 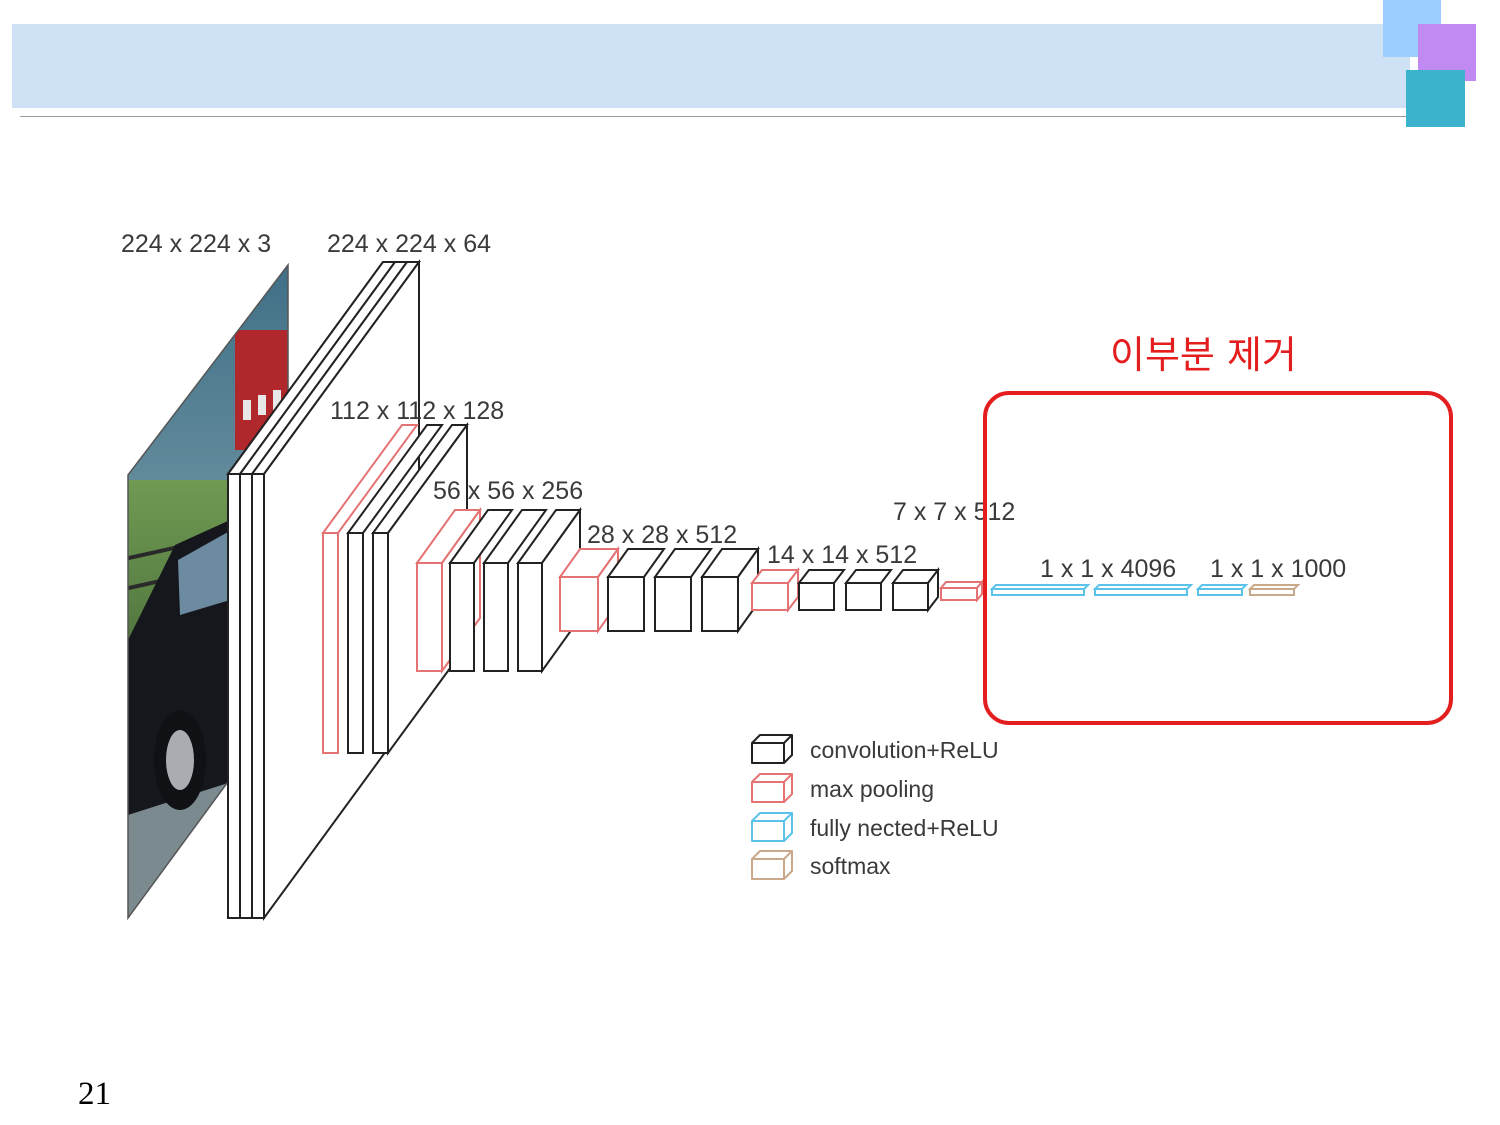 I want to click on stage-3-dimension-label: 56 x 56 x 256, so click(x=508, y=491).